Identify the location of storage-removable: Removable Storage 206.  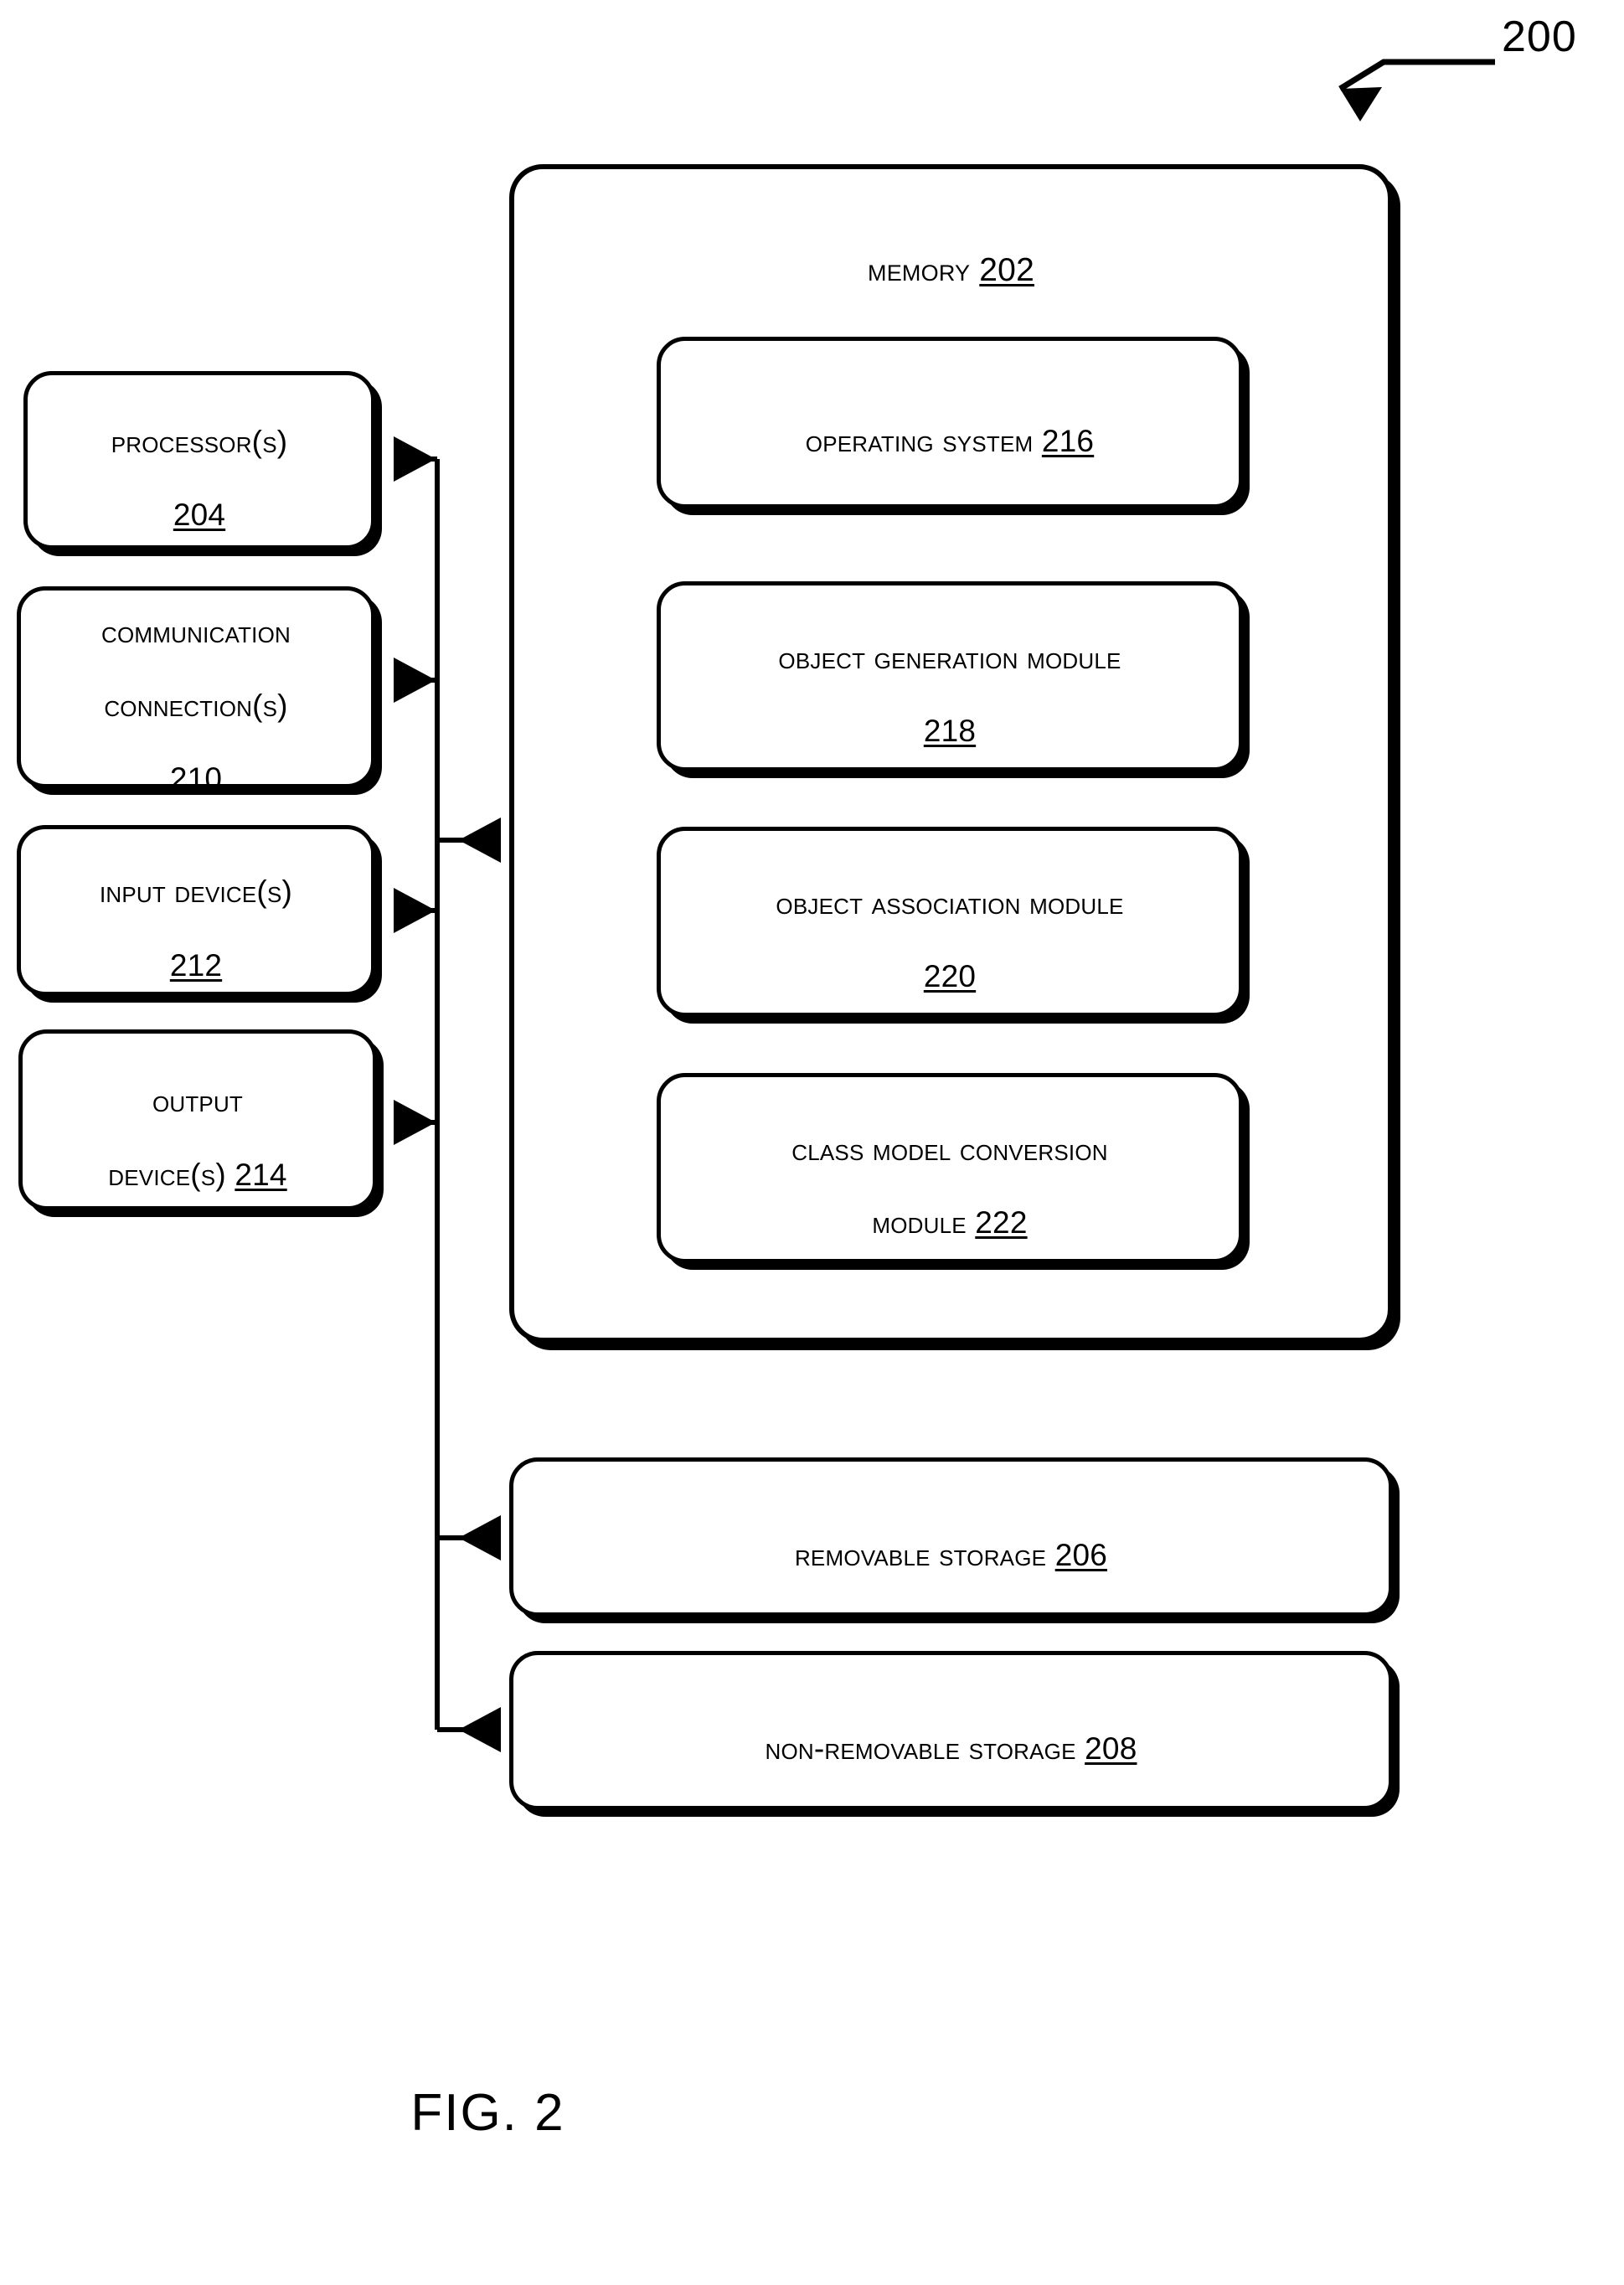
(951, 1537).